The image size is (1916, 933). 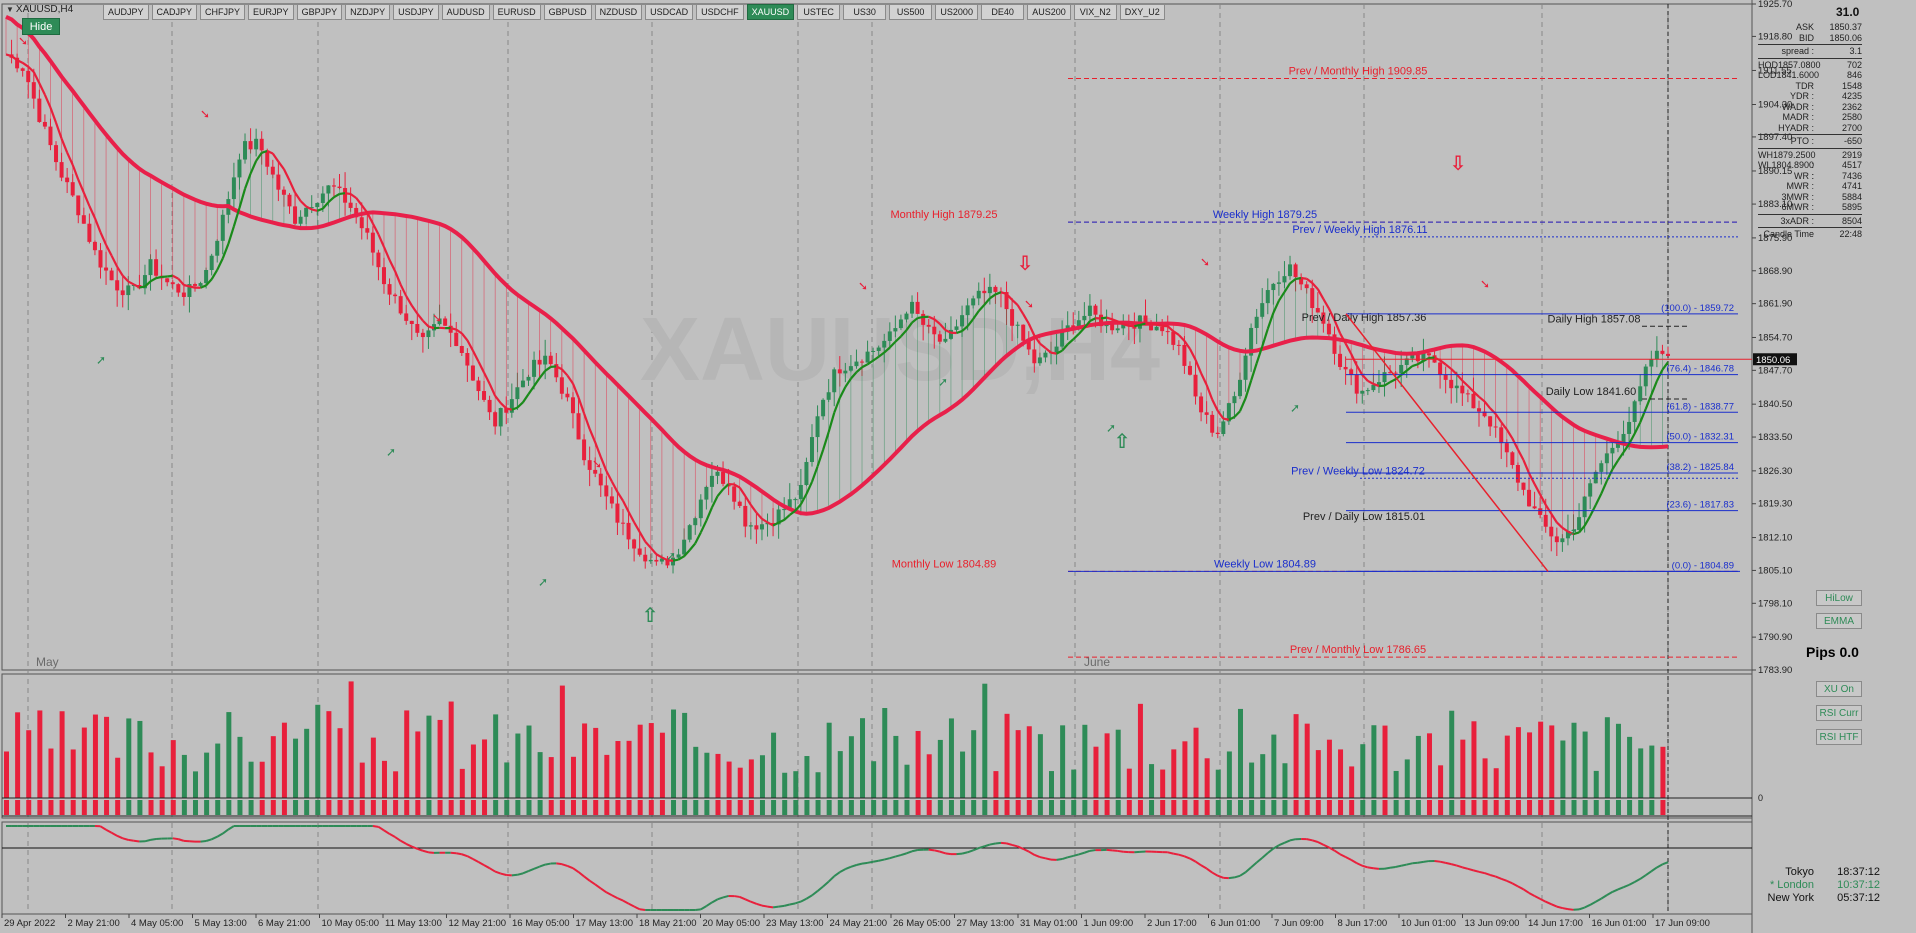 I want to click on info-row: 3xADR : 8504, so click(x=1810, y=221).